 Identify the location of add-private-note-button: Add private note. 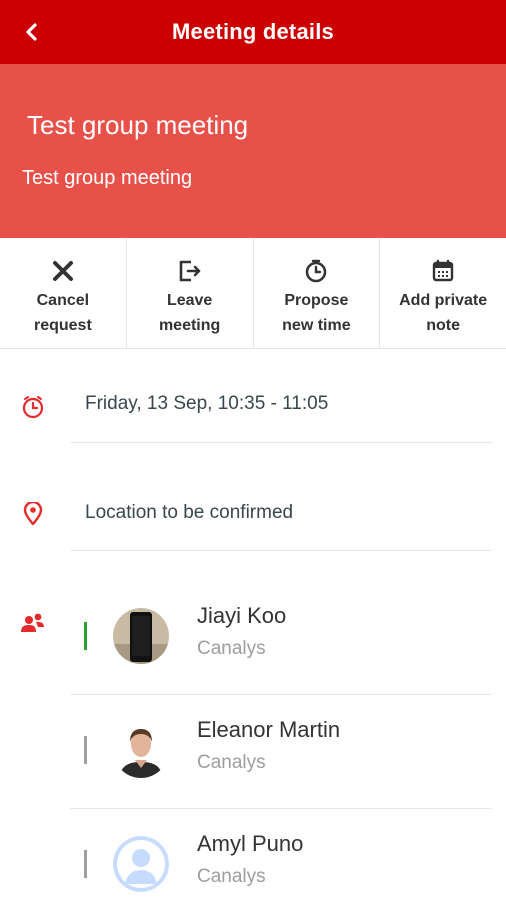
(443, 293).